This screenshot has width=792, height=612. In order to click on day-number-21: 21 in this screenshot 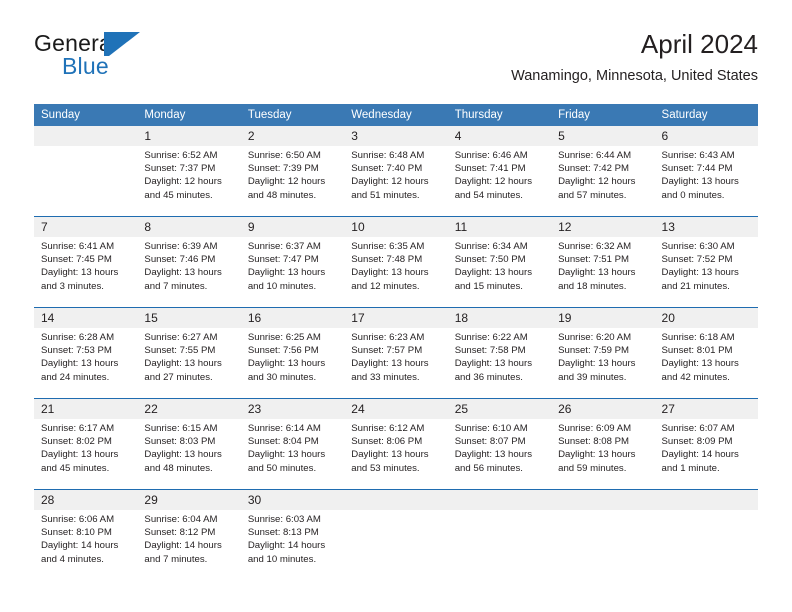, I will do `click(86, 409)`.